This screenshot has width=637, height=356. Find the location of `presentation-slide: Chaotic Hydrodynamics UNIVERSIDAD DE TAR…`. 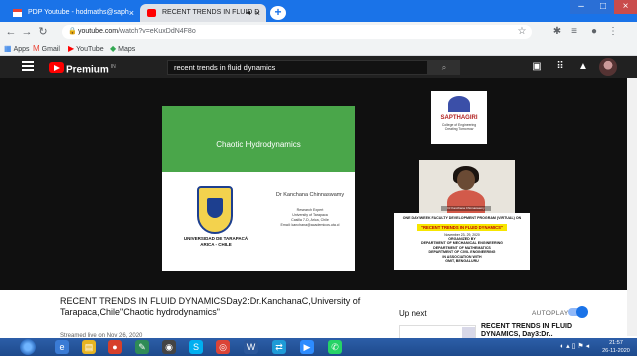

presentation-slide: Chaotic Hydrodynamics UNIVERSIDAD DE TAR… is located at coordinates (258, 188).